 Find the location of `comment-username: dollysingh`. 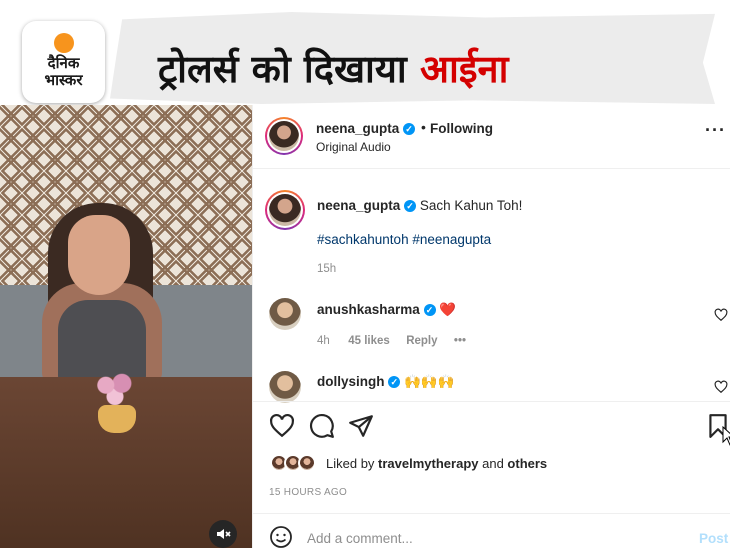

comment-username: dollysingh is located at coordinates (351, 381).